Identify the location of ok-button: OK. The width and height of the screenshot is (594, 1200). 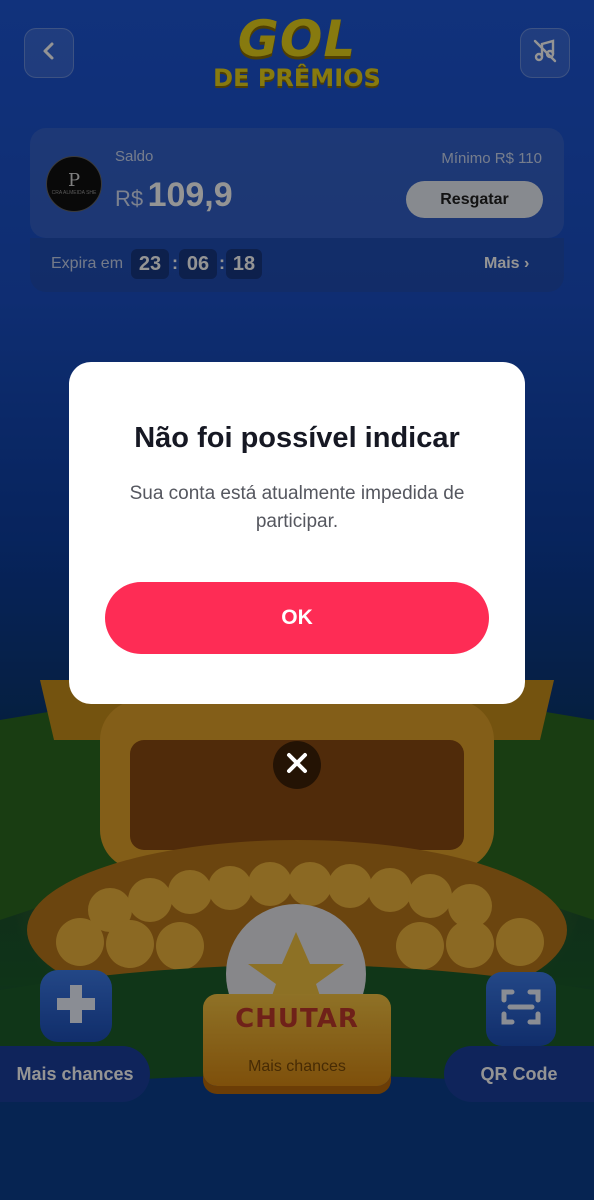
(297, 618).